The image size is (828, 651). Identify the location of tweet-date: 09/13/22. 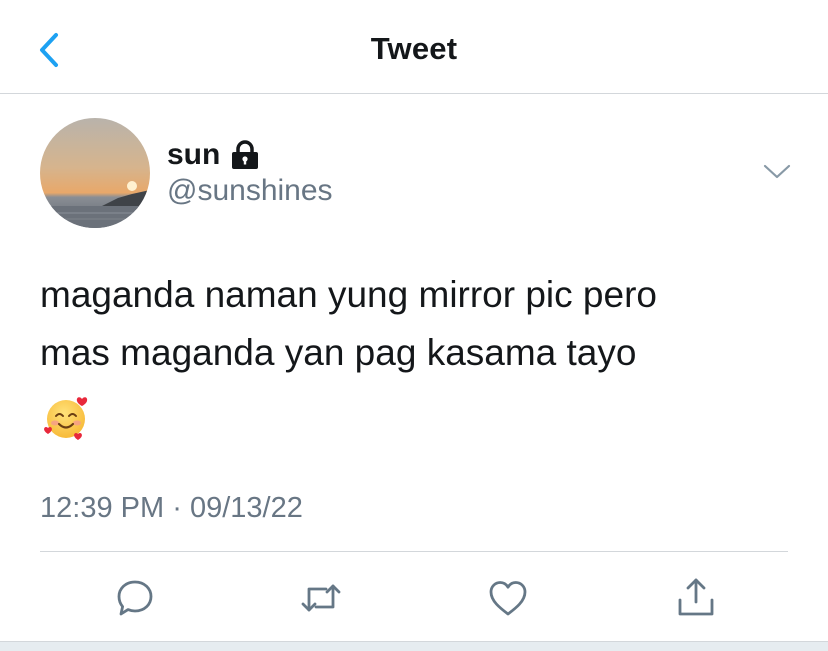
(246, 508).